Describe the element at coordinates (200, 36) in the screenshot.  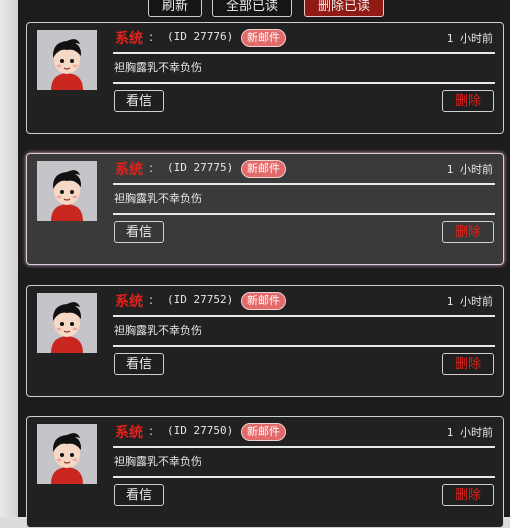
I see `message-id: (ID 27776)` at that location.